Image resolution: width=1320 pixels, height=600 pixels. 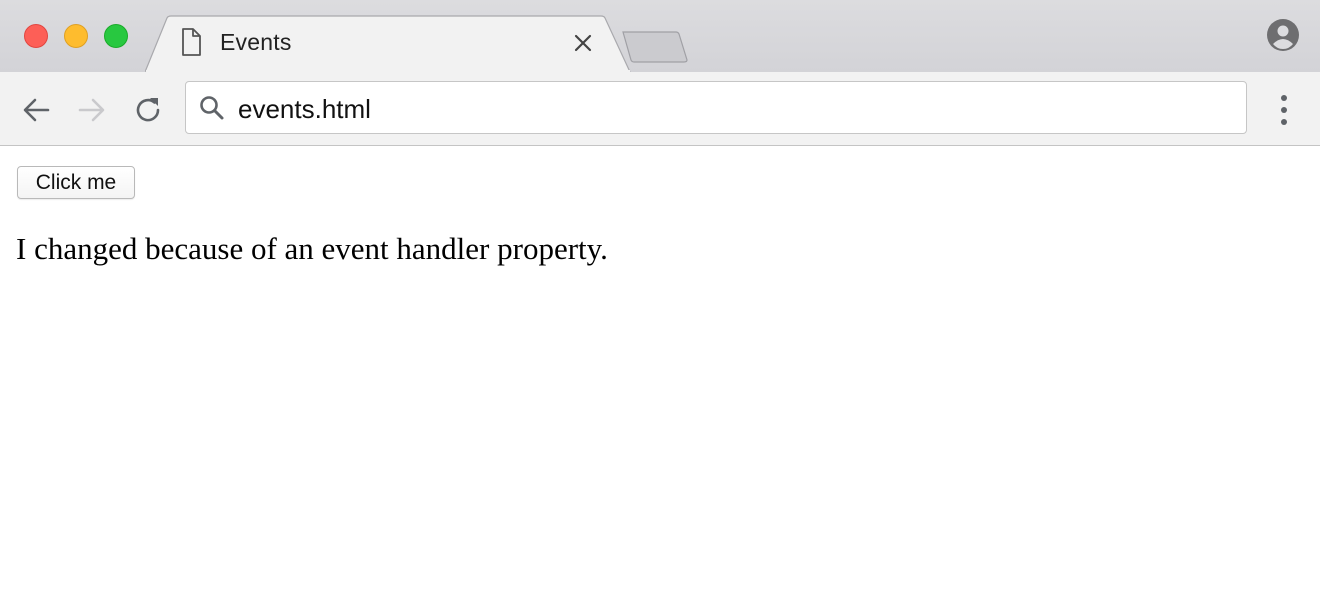 What do you see at coordinates (728, 109) in the screenshot?
I see `url-input` at bounding box center [728, 109].